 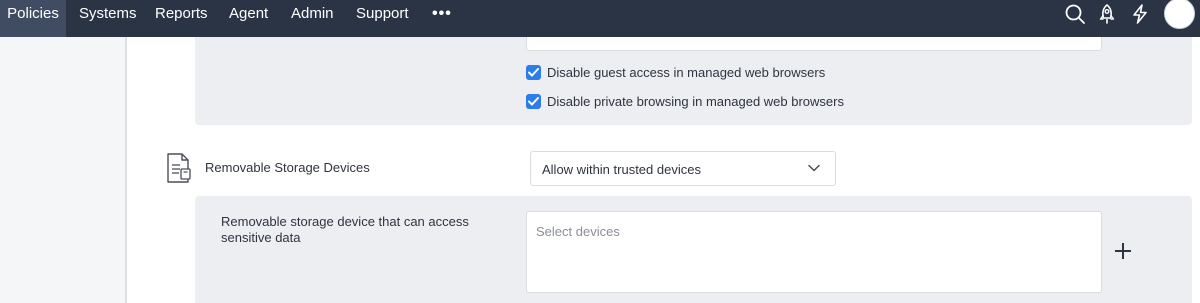 I want to click on nav-systems: Systems, so click(x=108, y=18).